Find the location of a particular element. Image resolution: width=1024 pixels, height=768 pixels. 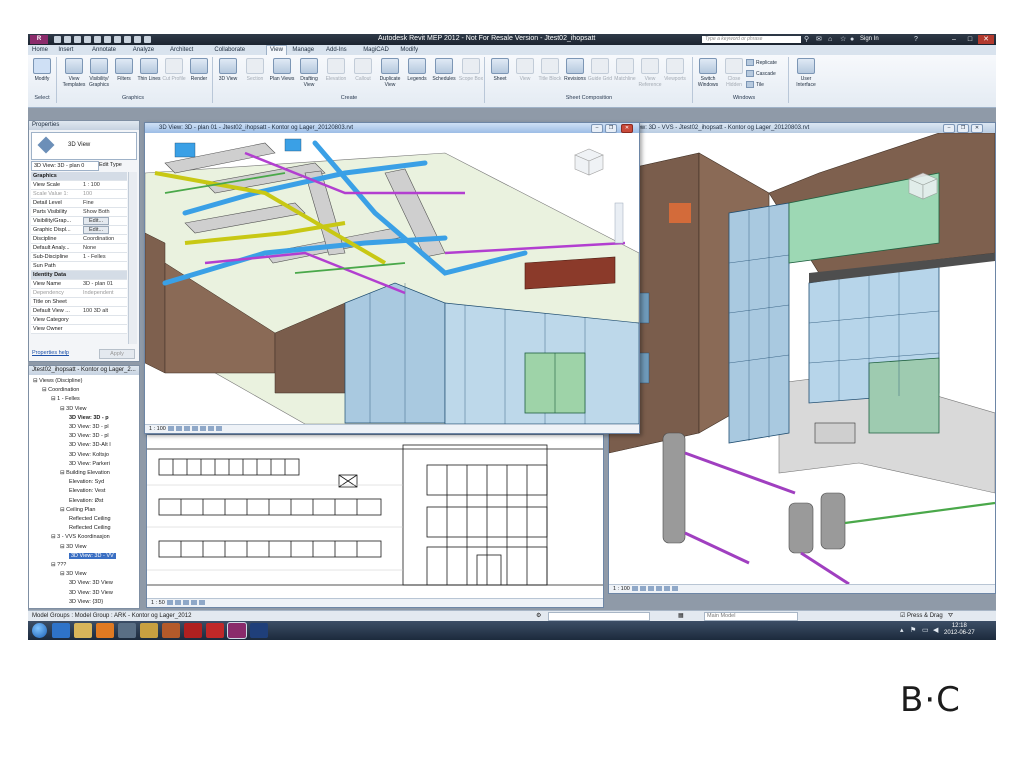

tab-analyze: Analyze is located at coordinates (143, 50).